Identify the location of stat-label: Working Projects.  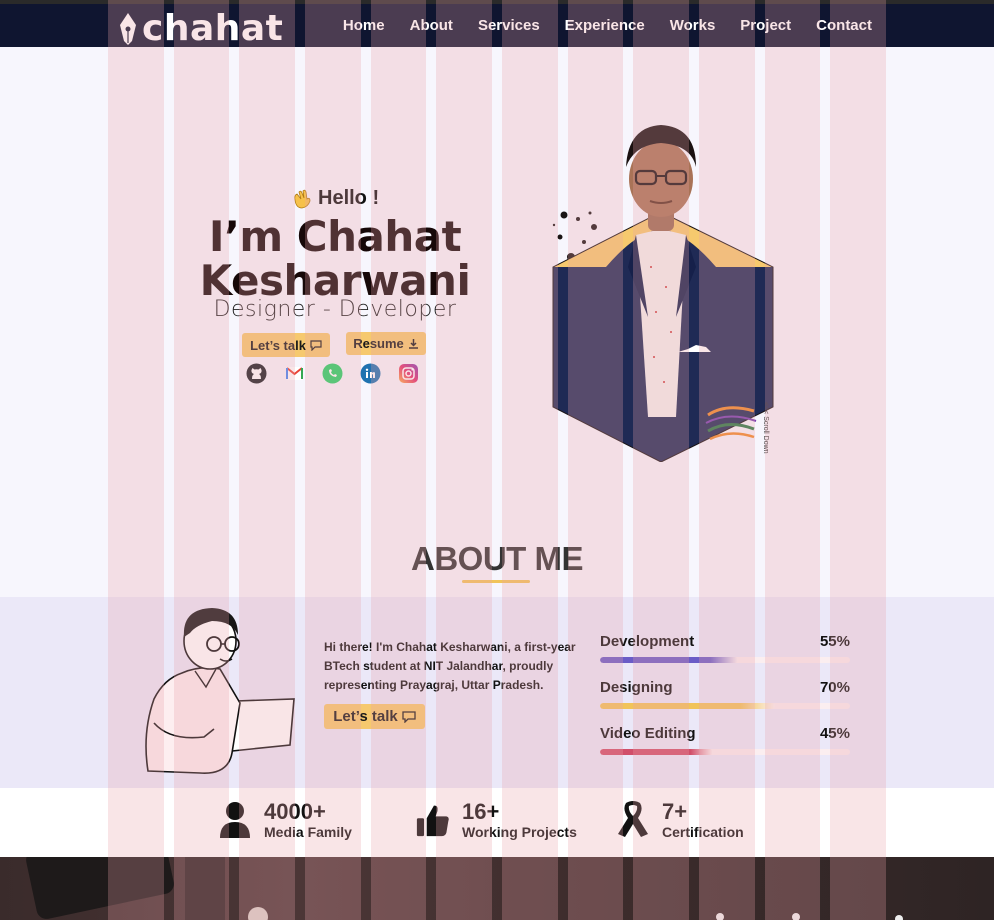
(519, 832).